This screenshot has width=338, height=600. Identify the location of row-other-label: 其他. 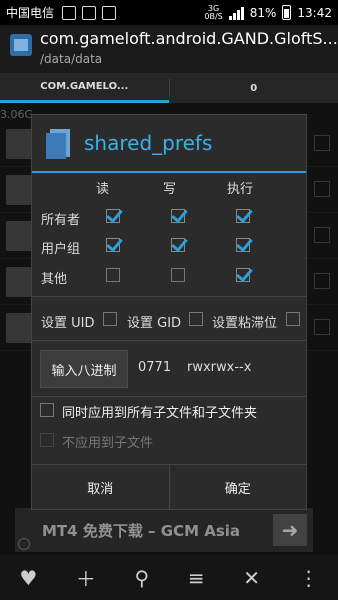
(54, 279).